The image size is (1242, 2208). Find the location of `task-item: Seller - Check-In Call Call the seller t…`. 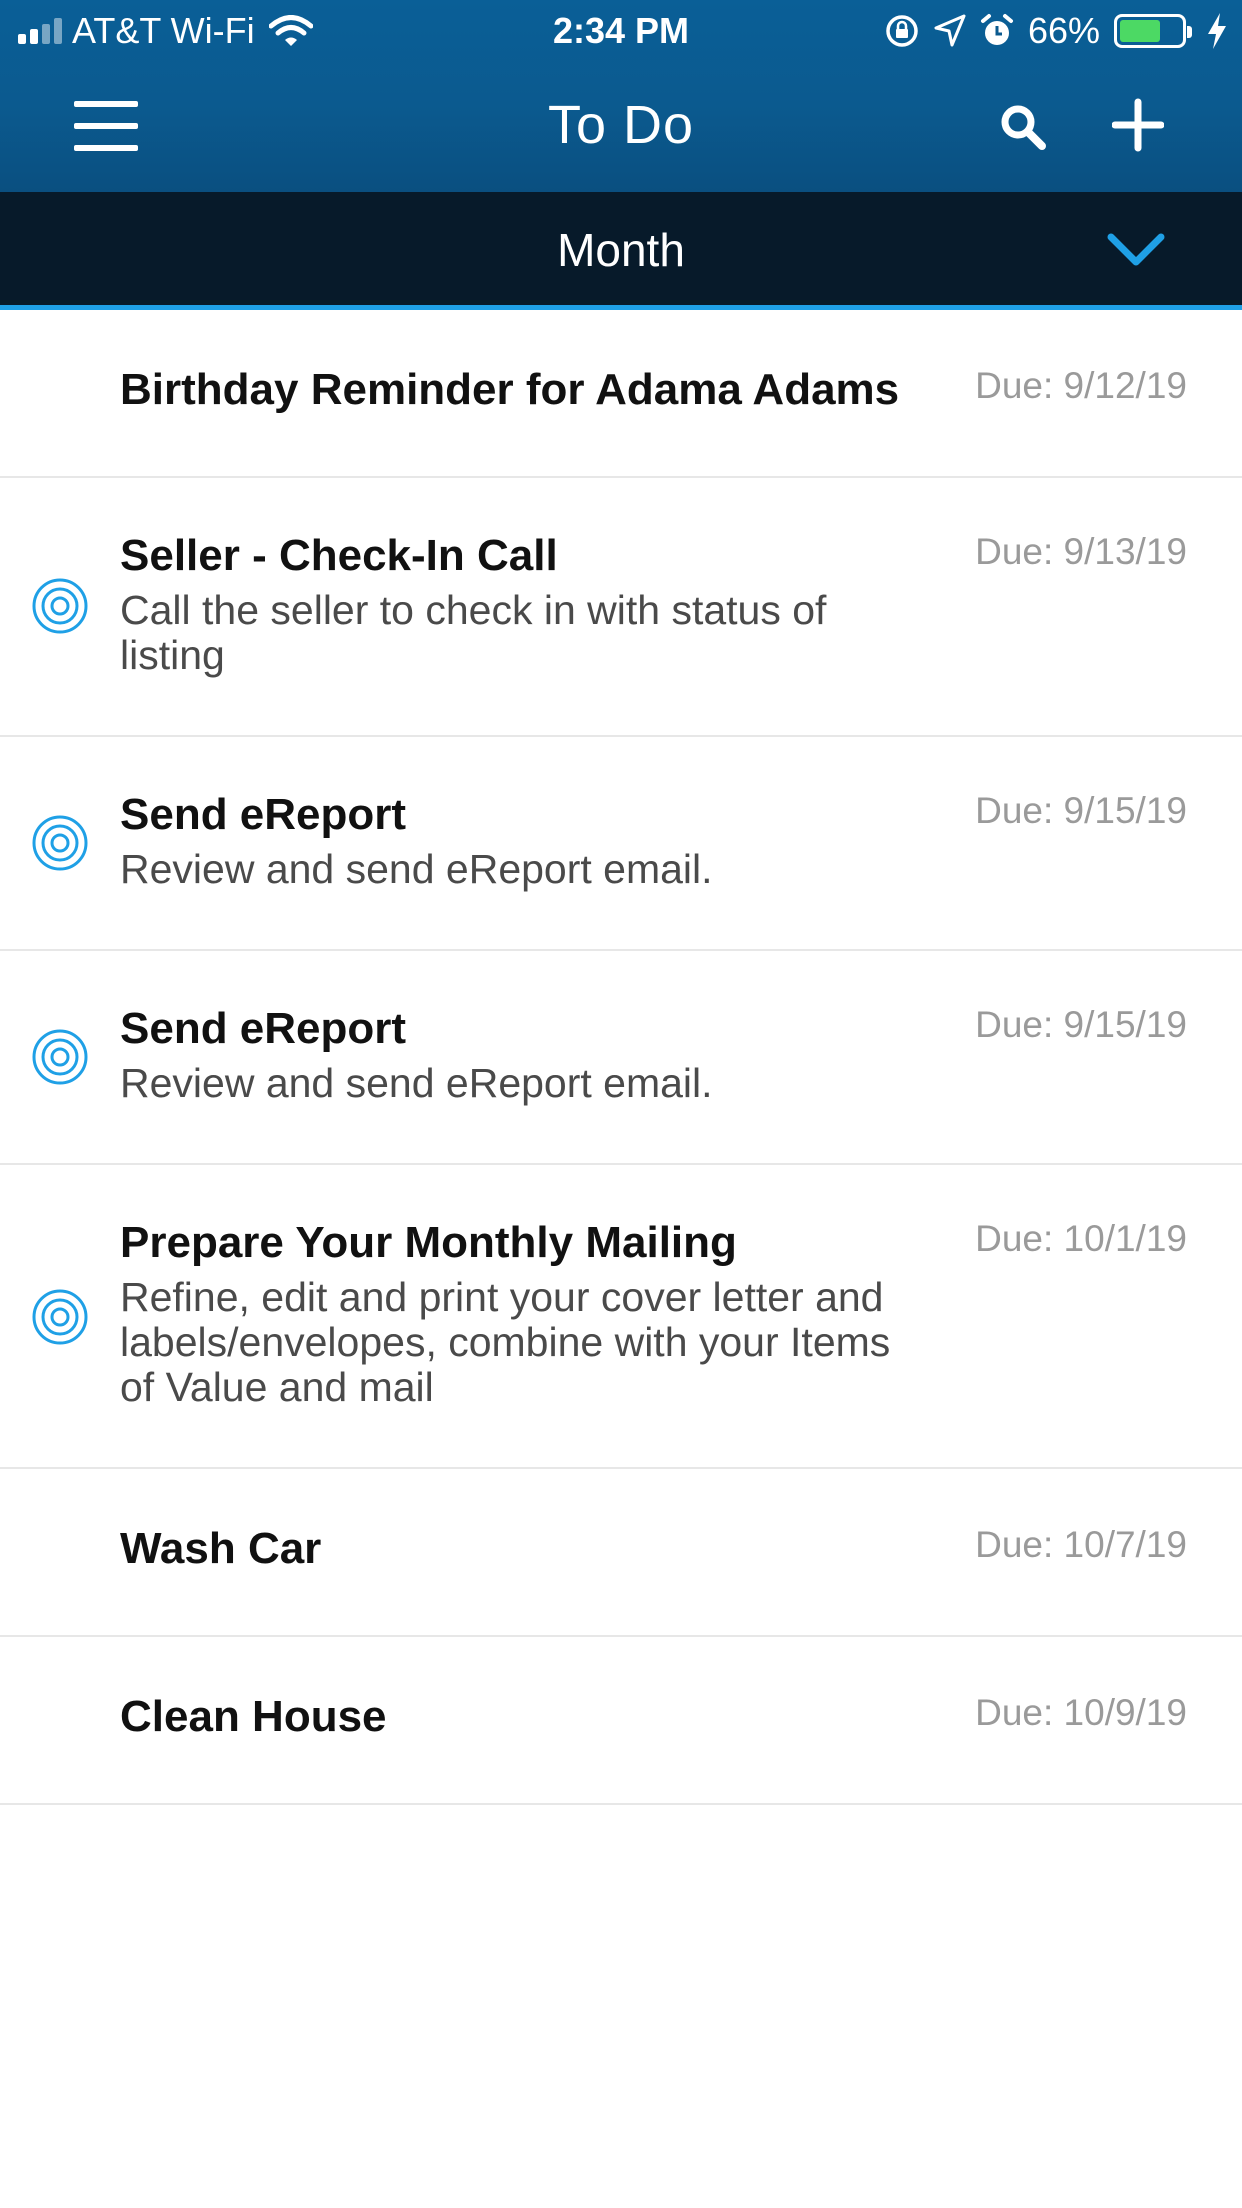

task-item: Seller - Check-In Call Call the seller t… is located at coordinates (621, 607).